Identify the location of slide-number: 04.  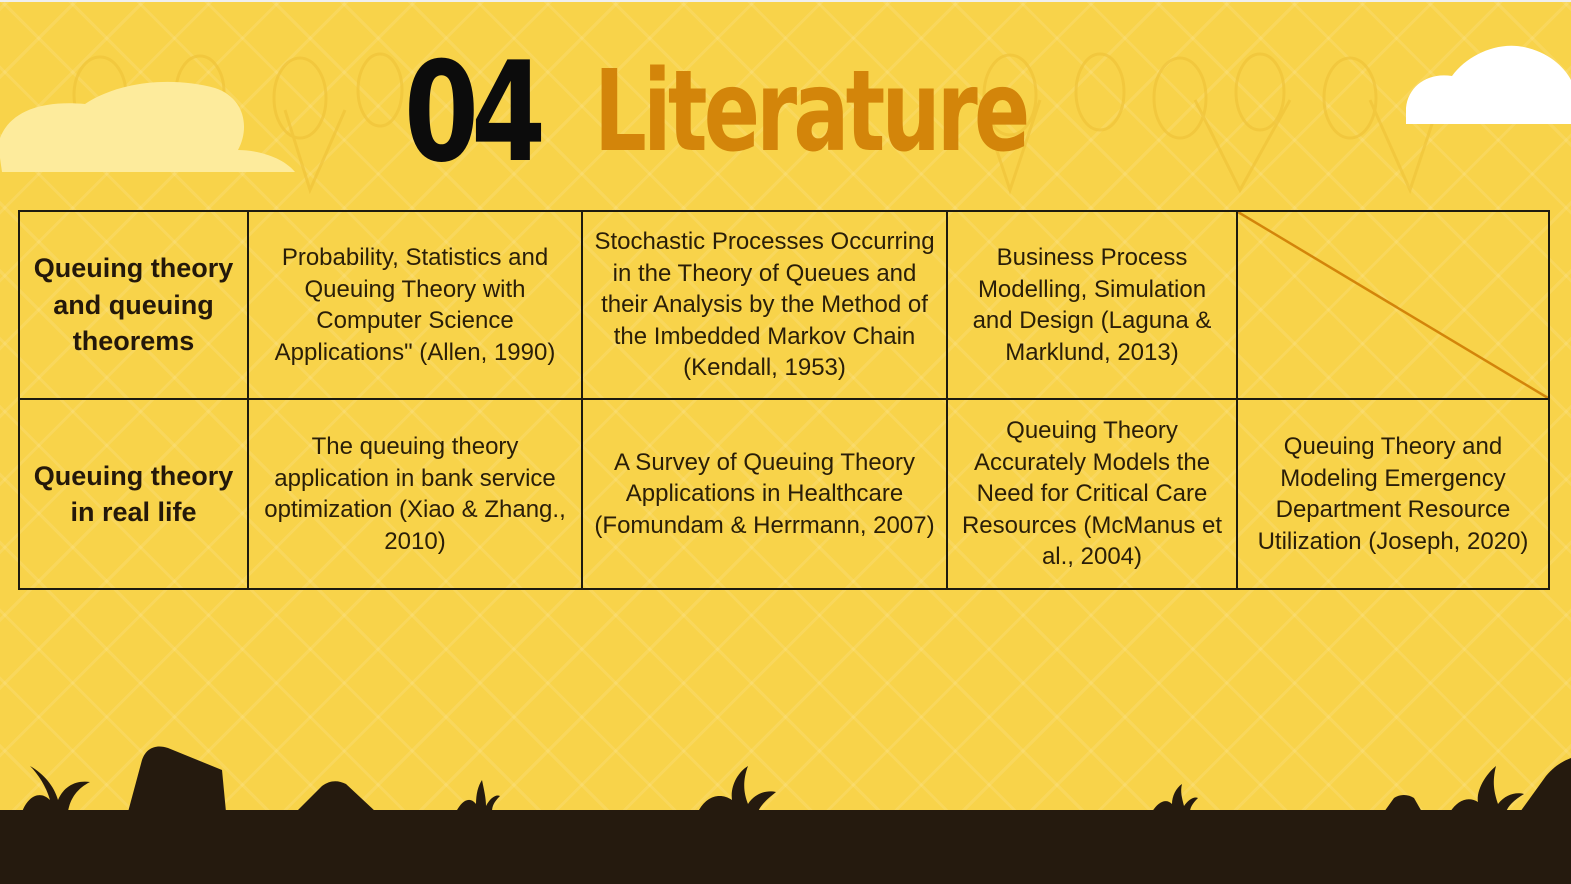
(475, 112).